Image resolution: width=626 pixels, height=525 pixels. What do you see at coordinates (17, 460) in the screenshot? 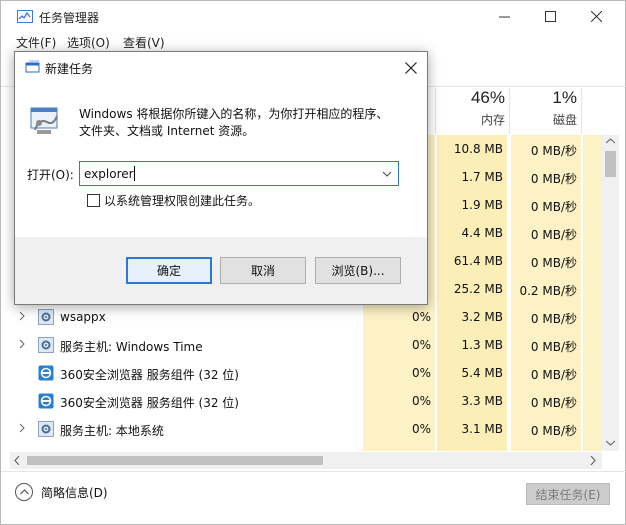
I see `scroll-left-icon` at bounding box center [17, 460].